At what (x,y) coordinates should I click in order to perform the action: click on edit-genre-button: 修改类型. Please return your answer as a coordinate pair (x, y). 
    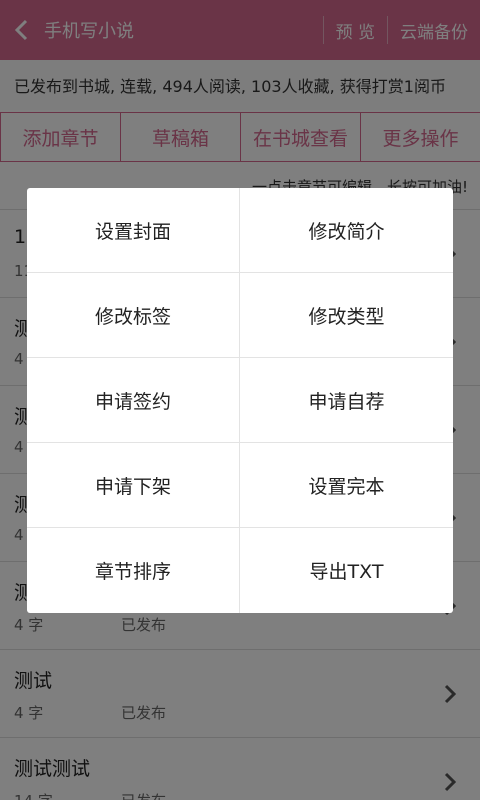
    Looking at the image, I should click on (346, 315).